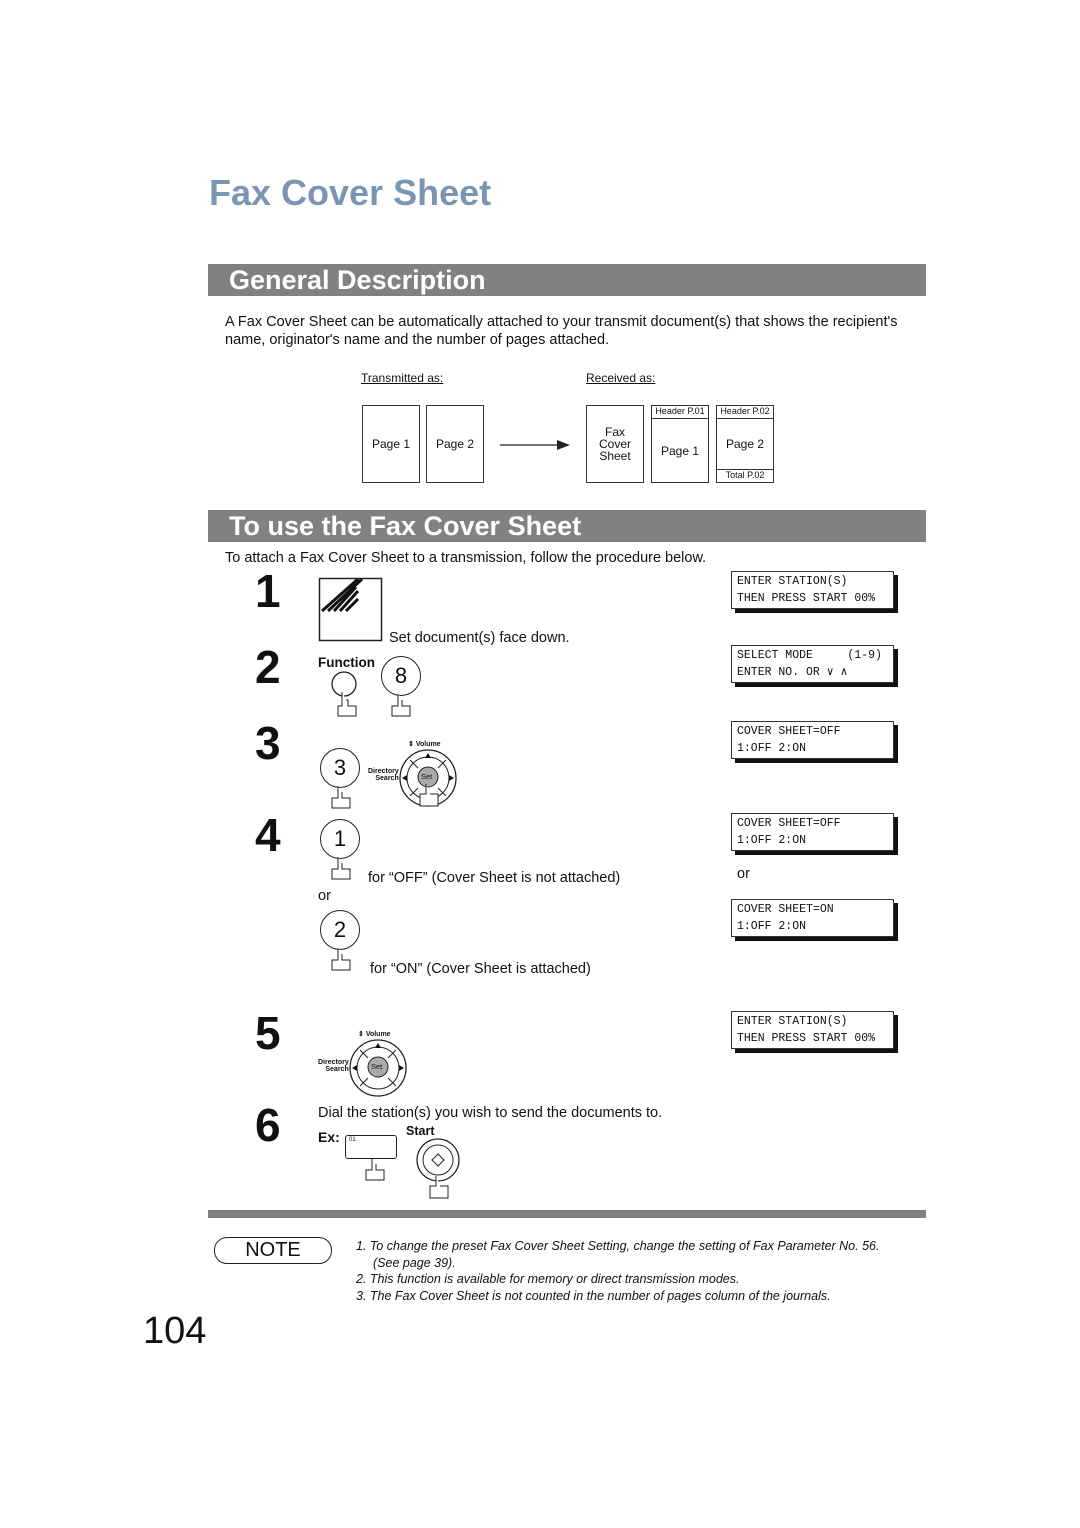 Image resolution: width=1080 pixels, height=1528 pixels. What do you see at coordinates (567, 1214) in the screenshot?
I see `divider` at bounding box center [567, 1214].